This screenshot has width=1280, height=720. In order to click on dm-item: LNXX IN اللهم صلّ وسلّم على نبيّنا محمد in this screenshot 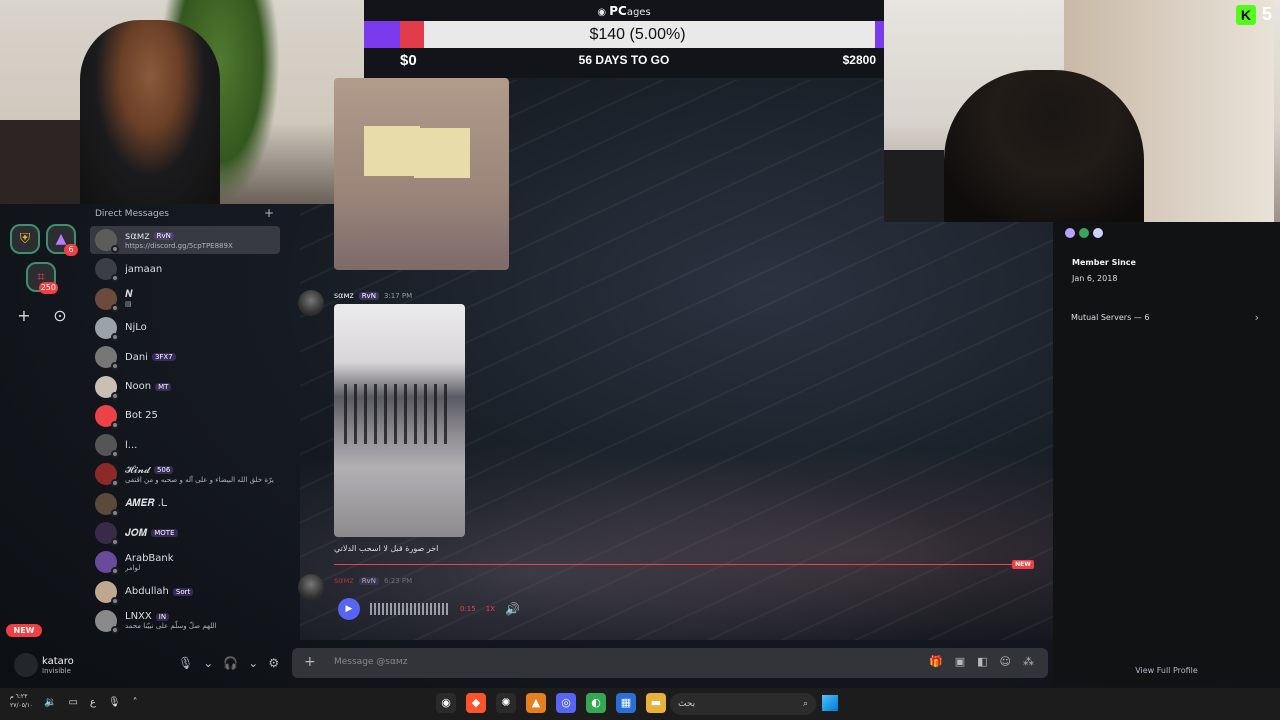, I will do `click(185, 621)`.